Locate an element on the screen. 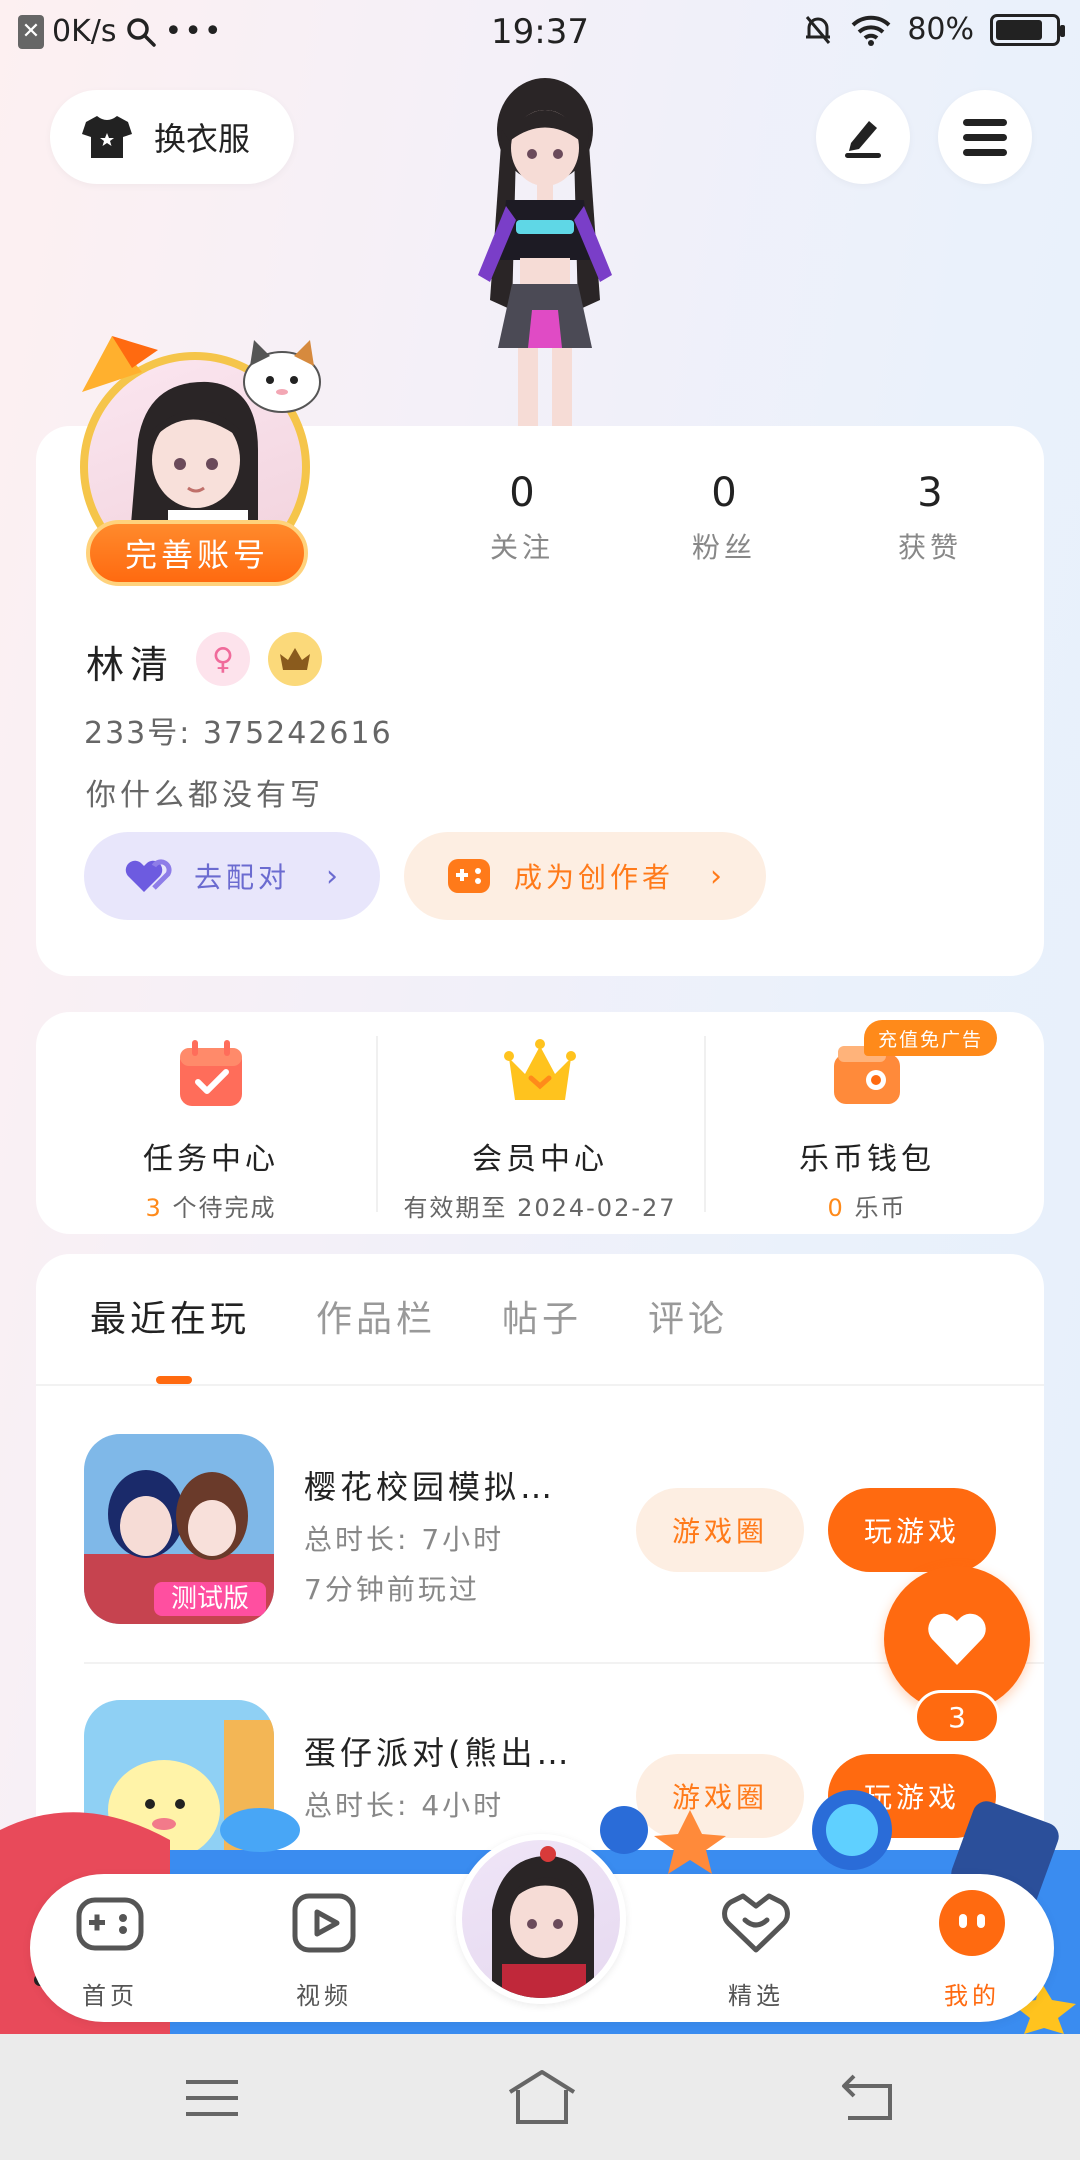  nav-video: 视频 is located at coordinates (324, 1948).